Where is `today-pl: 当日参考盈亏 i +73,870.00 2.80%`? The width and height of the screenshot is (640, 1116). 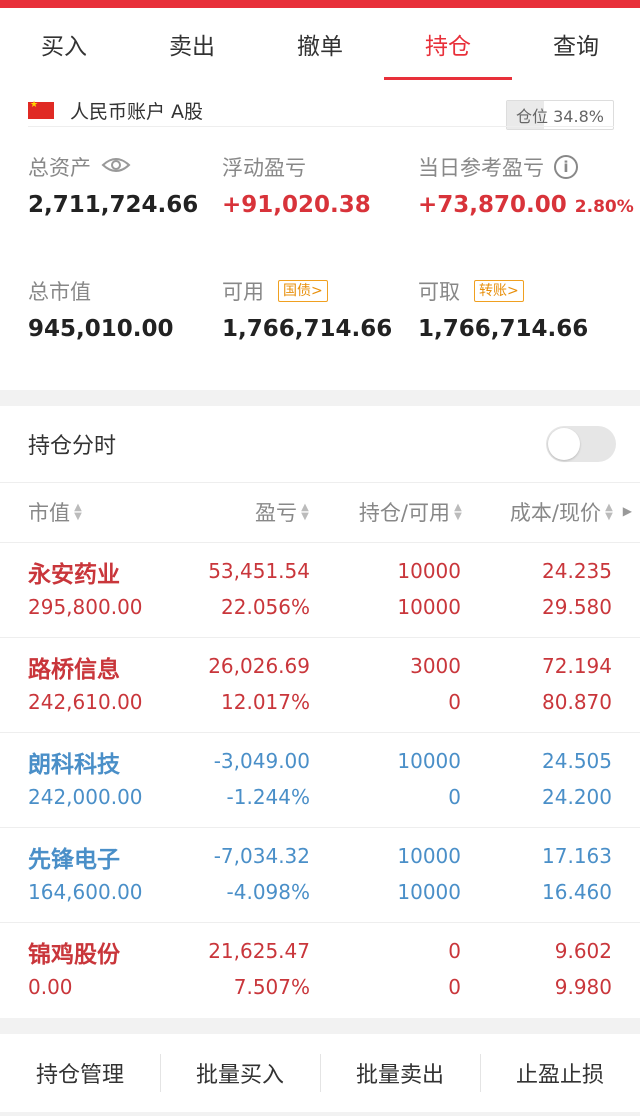 today-pl: 当日参考盈亏 i +73,870.00 2.80% is located at coordinates (526, 185).